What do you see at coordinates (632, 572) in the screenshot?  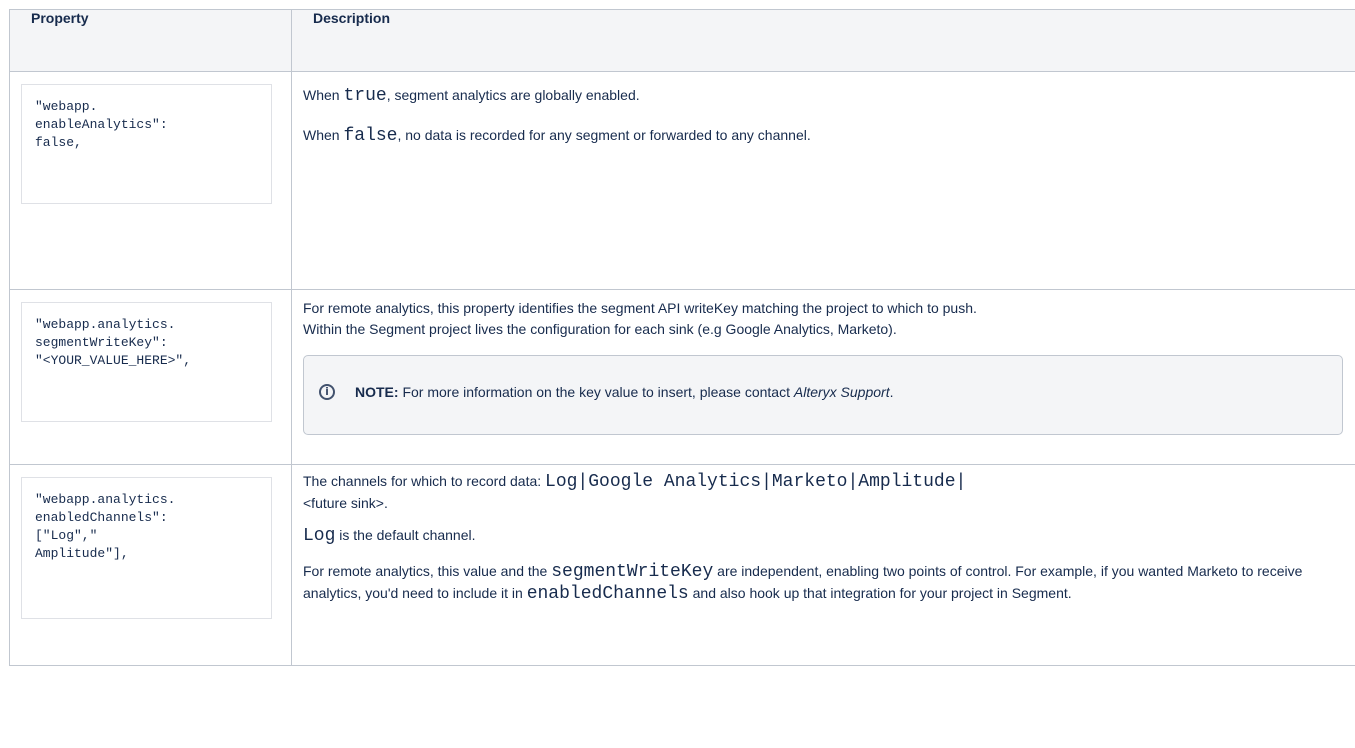 I see `inline-code: segmentWriteKey` at bounding box center [632, 572].